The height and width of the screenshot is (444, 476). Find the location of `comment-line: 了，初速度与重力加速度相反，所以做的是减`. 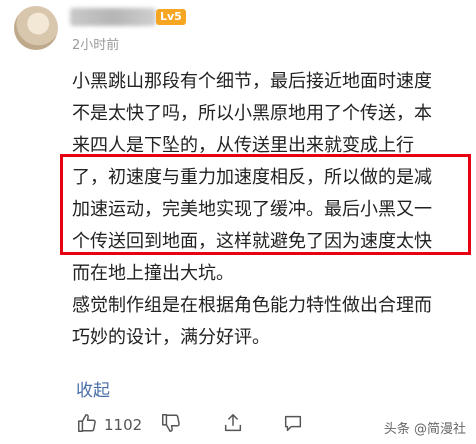

comment-line: 了，初速度与重力加速度相反，所以做的是减 is located at coordinates (252, 177).